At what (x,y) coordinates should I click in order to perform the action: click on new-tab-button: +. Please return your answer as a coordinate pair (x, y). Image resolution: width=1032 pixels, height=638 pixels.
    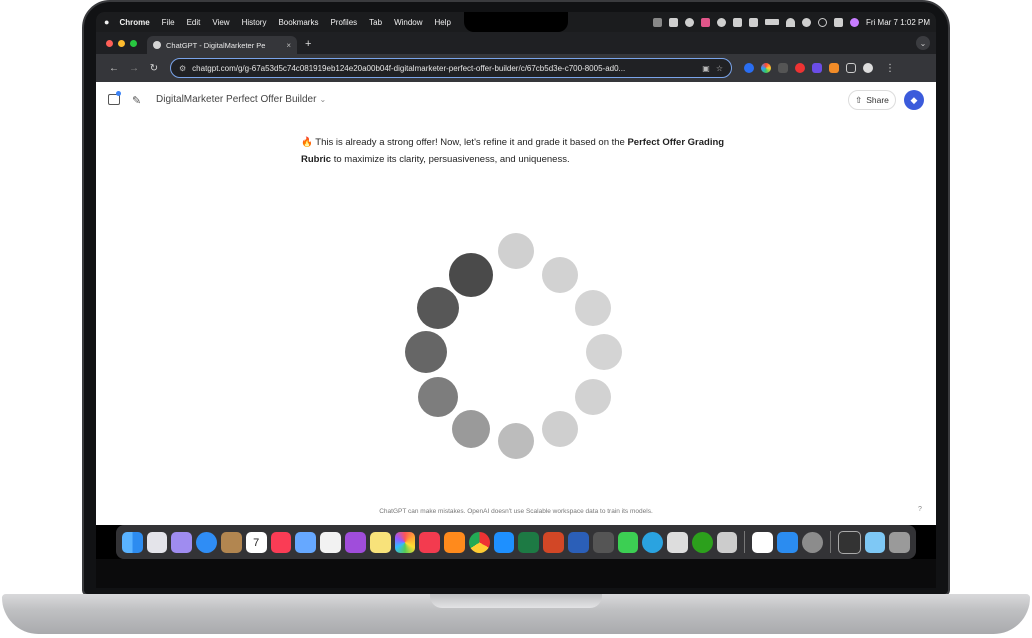
    Looking at the image, I should click on (308, 44).